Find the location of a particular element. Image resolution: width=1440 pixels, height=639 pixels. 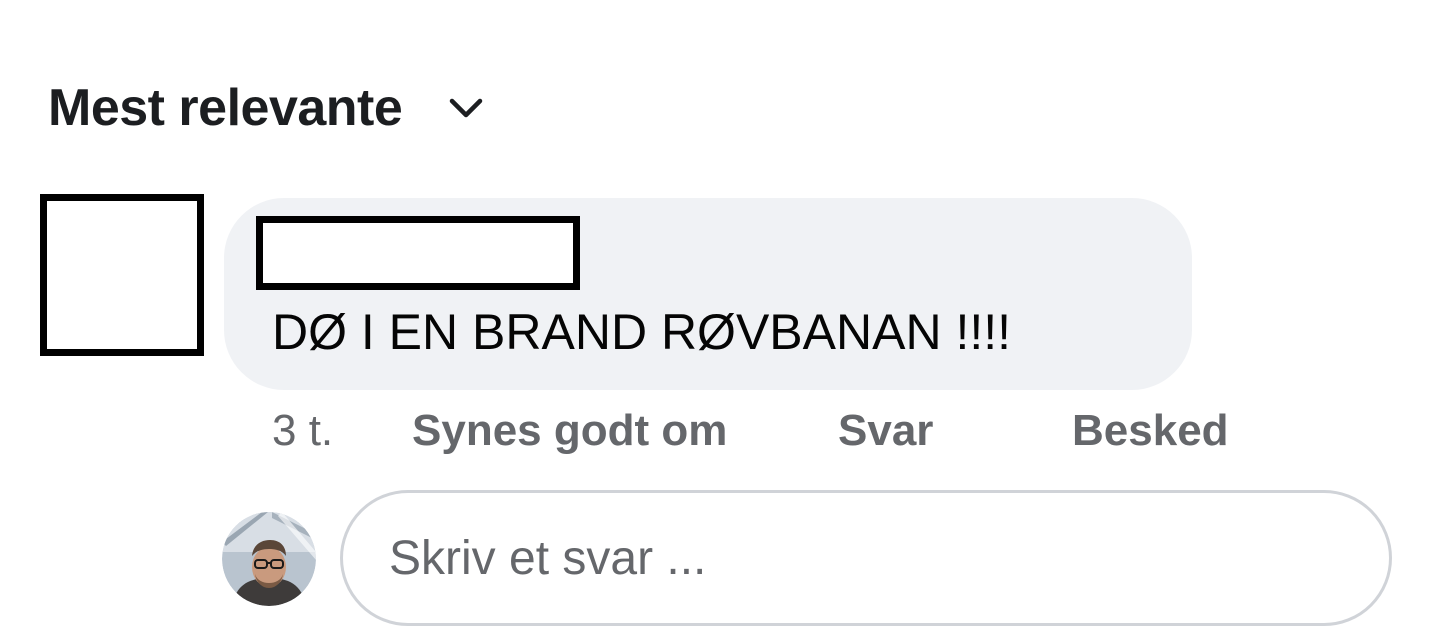

reply-button: Svar is located at coordinates (885, 431).